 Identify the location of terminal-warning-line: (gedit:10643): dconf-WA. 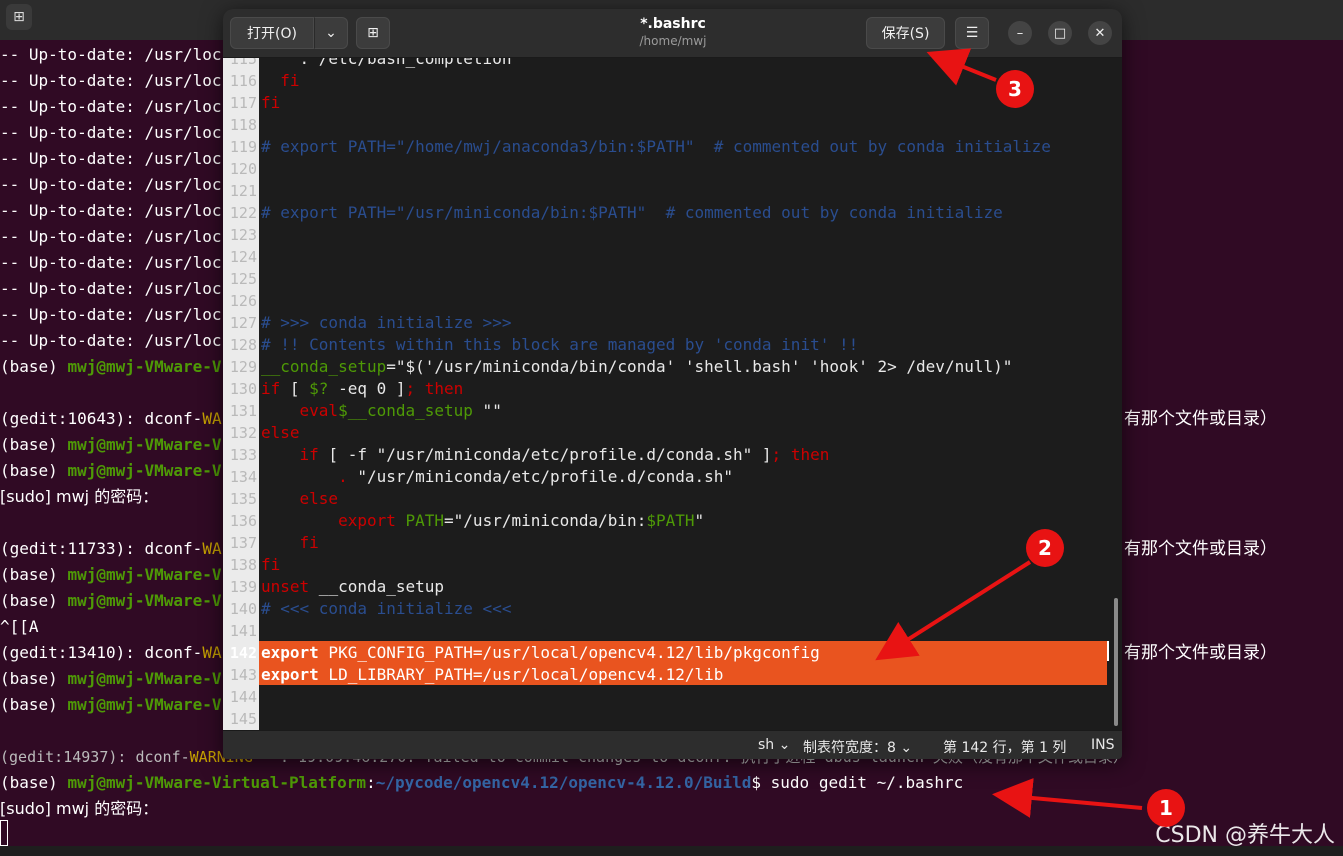
(111, 418).